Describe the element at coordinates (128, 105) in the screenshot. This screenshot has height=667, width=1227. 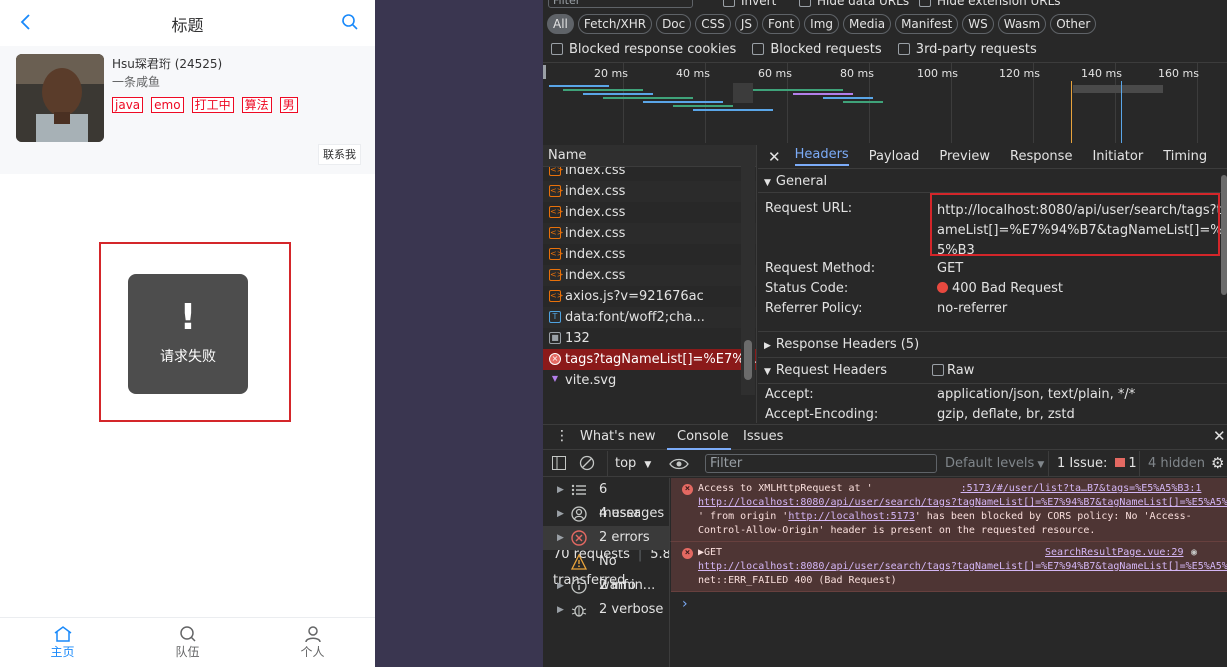
I see `tag: java` at that location.